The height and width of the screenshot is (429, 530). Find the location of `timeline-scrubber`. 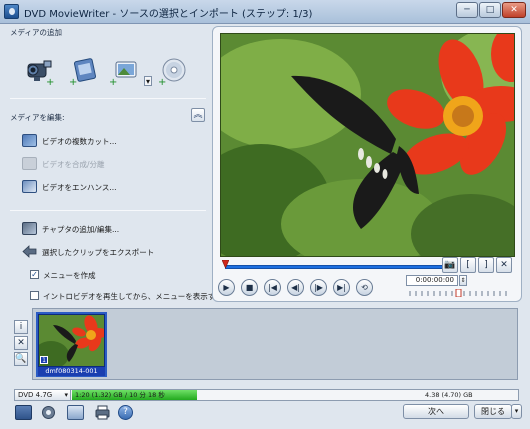

timeline-scrubber is located at coordinates (334, 267).